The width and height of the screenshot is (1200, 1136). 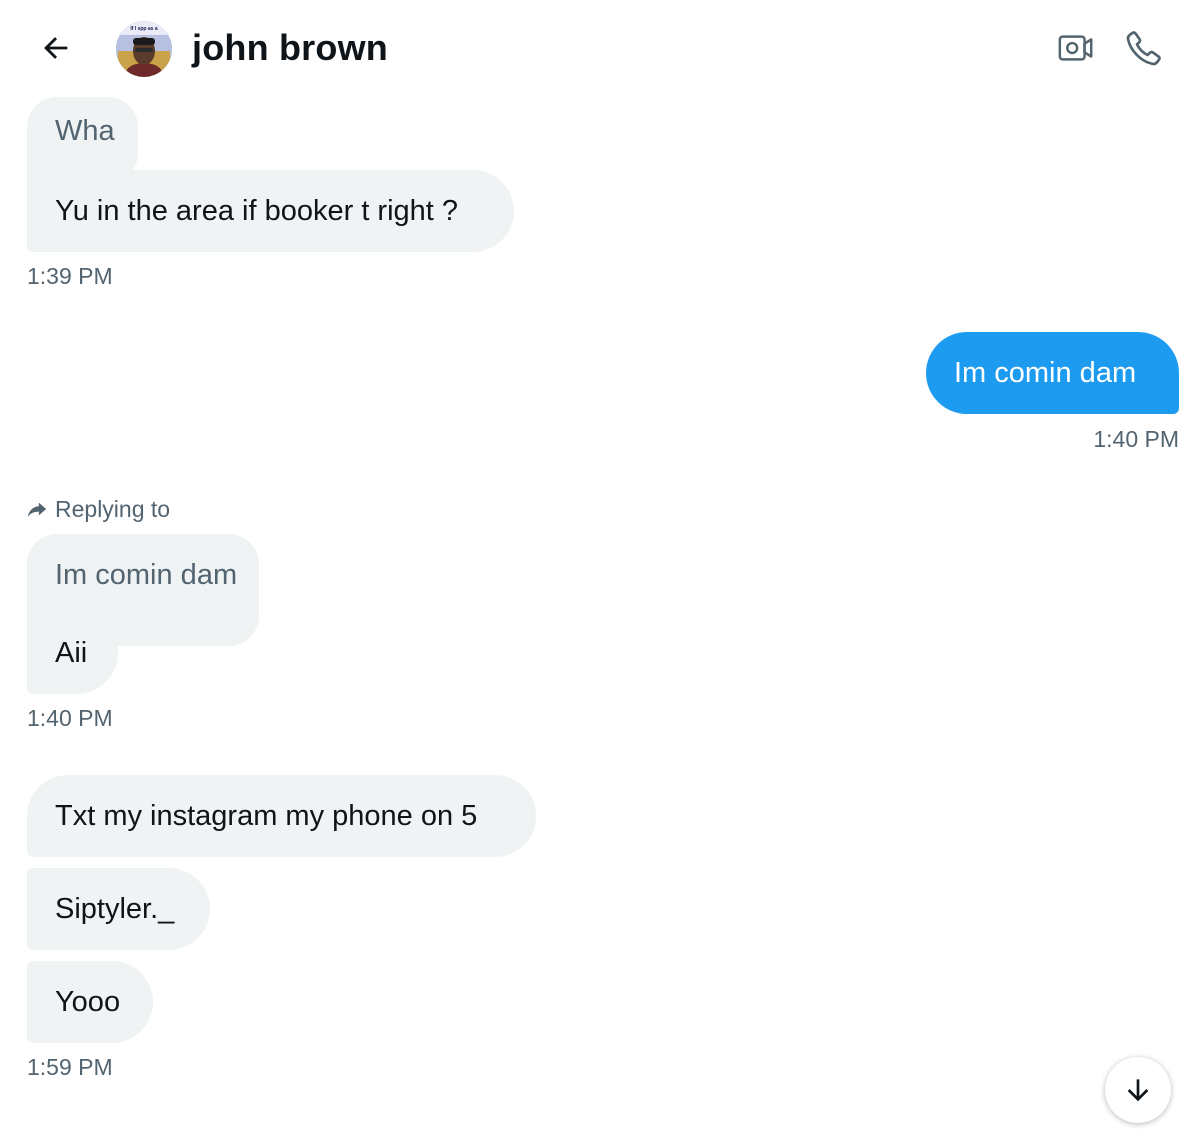 I want to click on message-text: Siptyler._, so click(x=115, y=909).